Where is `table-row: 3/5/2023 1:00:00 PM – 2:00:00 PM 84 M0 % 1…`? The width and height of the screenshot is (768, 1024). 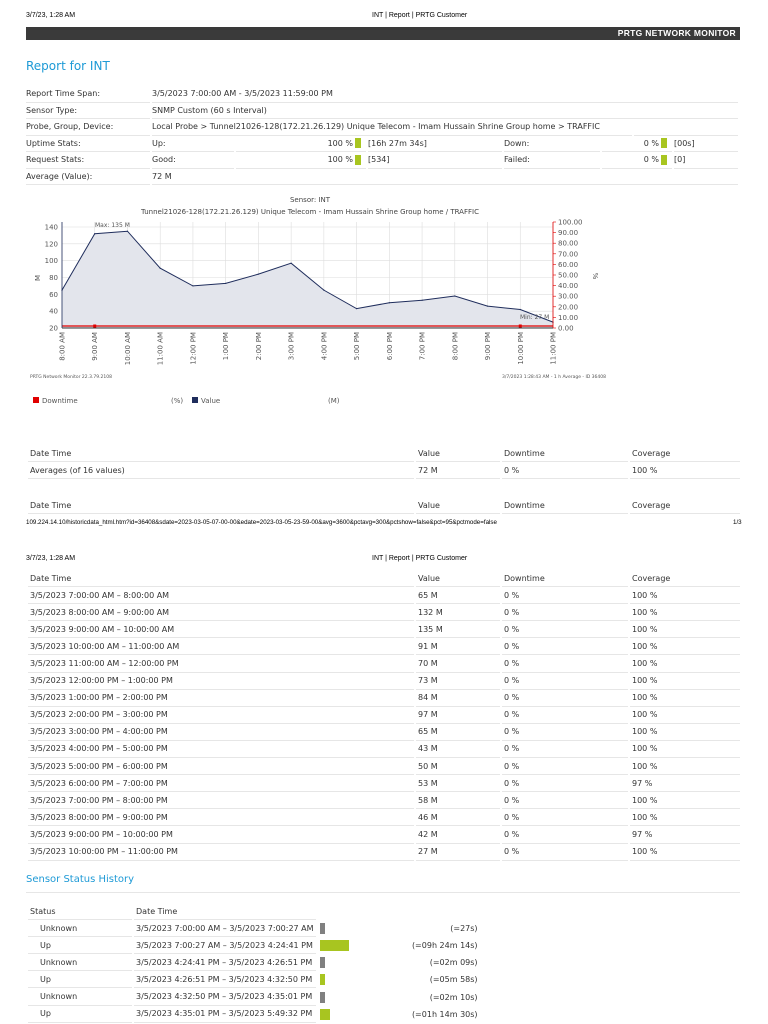
table-row: 3/5/2023 1:00:00 PM – 2:00:00 PM 84 M0 % 1… is located at coordinates (384, 698).